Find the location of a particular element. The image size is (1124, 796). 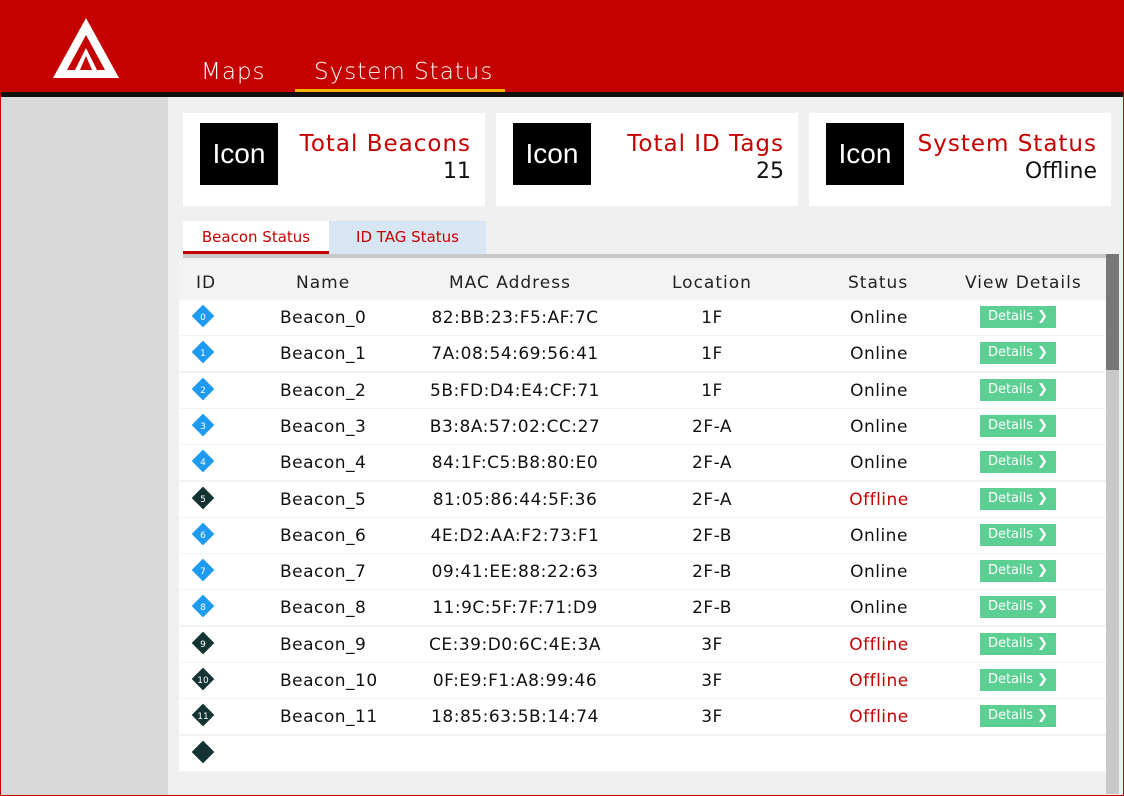

row-name: Beacon_7 is located at coordinates (323, 572).